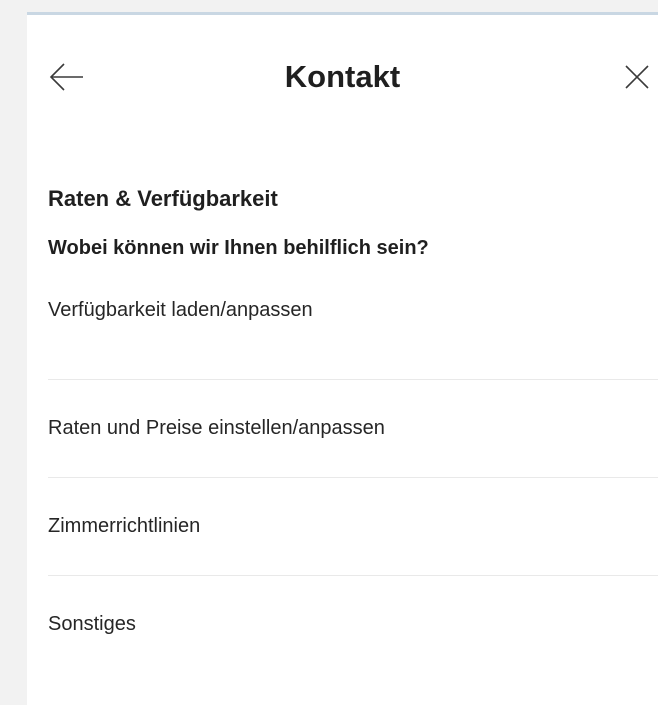 Image resolution: width=658 pixels, height=705 pixels. What do you see at coordinates (92, 624) in the screenshot?
I see `option-label: Sonstiges` at bounding box center [92, 624].